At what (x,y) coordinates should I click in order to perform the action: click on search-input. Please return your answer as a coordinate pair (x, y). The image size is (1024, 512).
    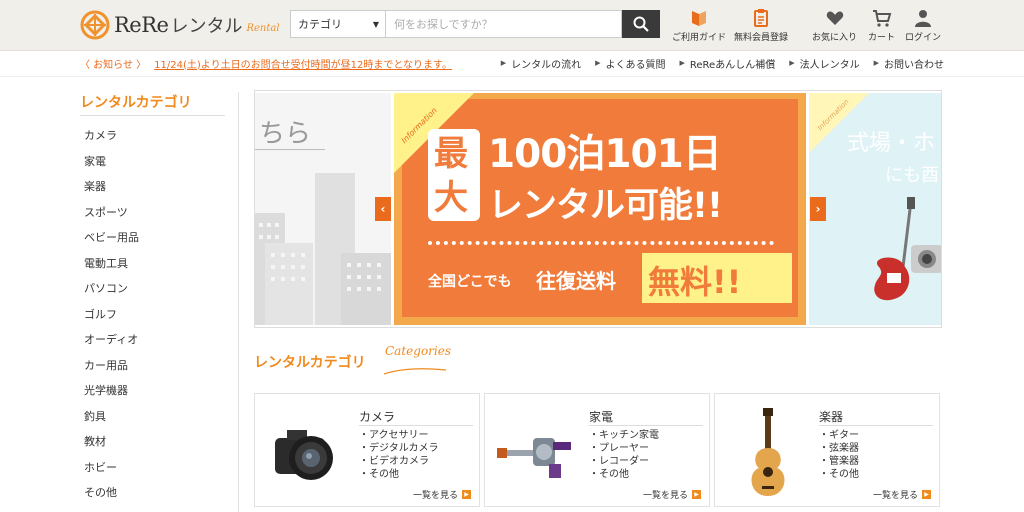
    Looking at the image, I should click on (504, 24).